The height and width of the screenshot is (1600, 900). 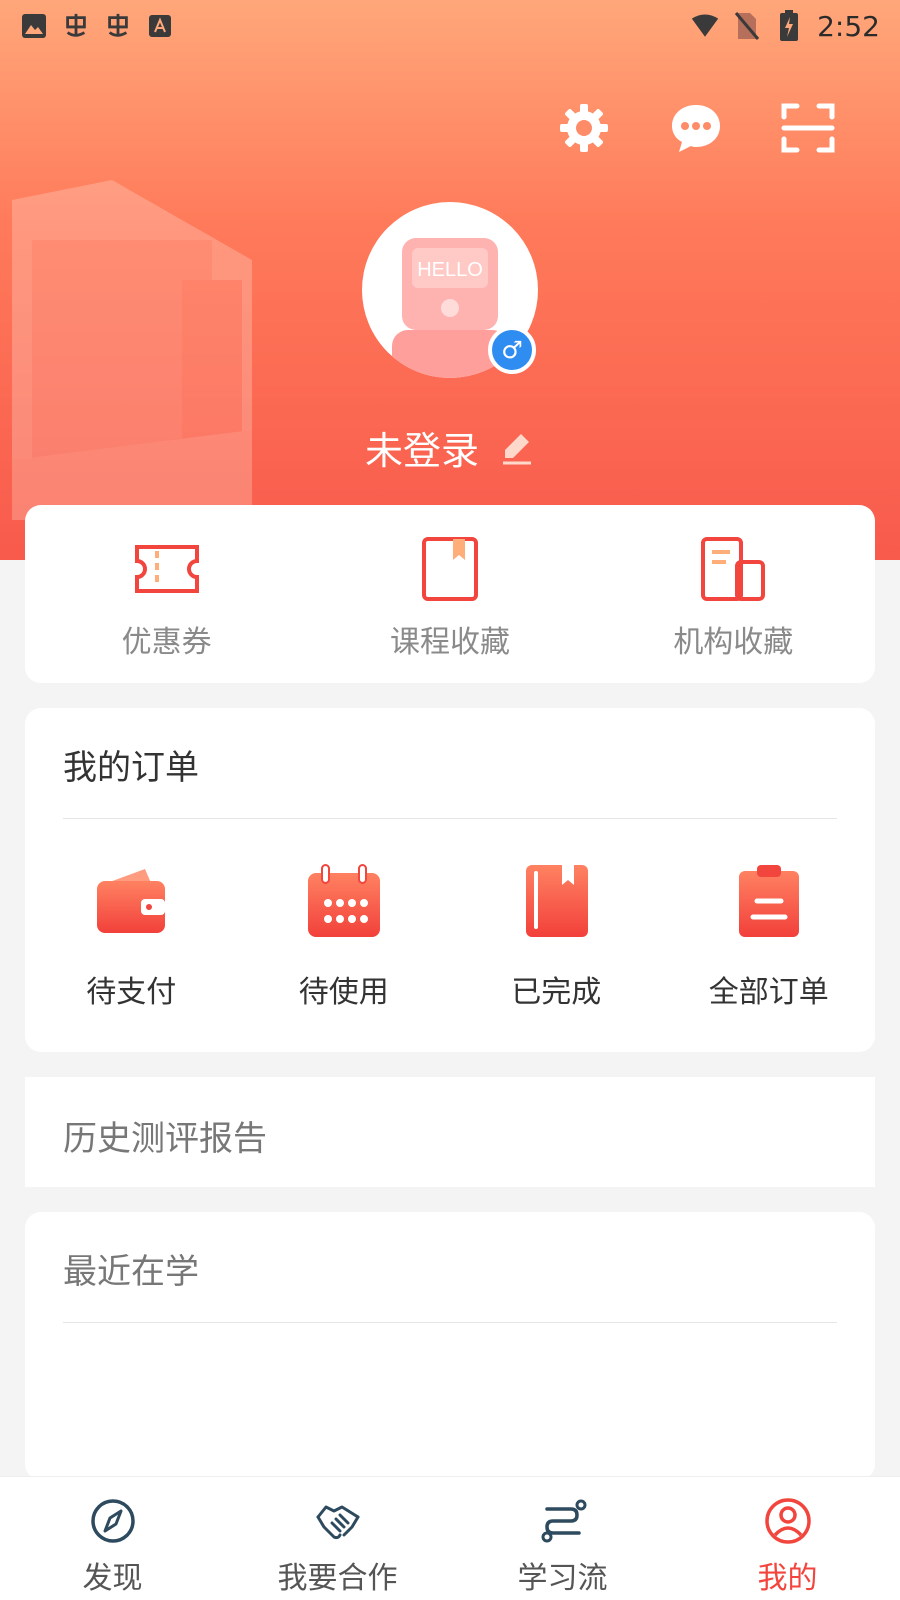 What do you see at coordinates (450, 26) in the screenshot?
I see `status-bar: 2:52` at bounding box center [450, 26].